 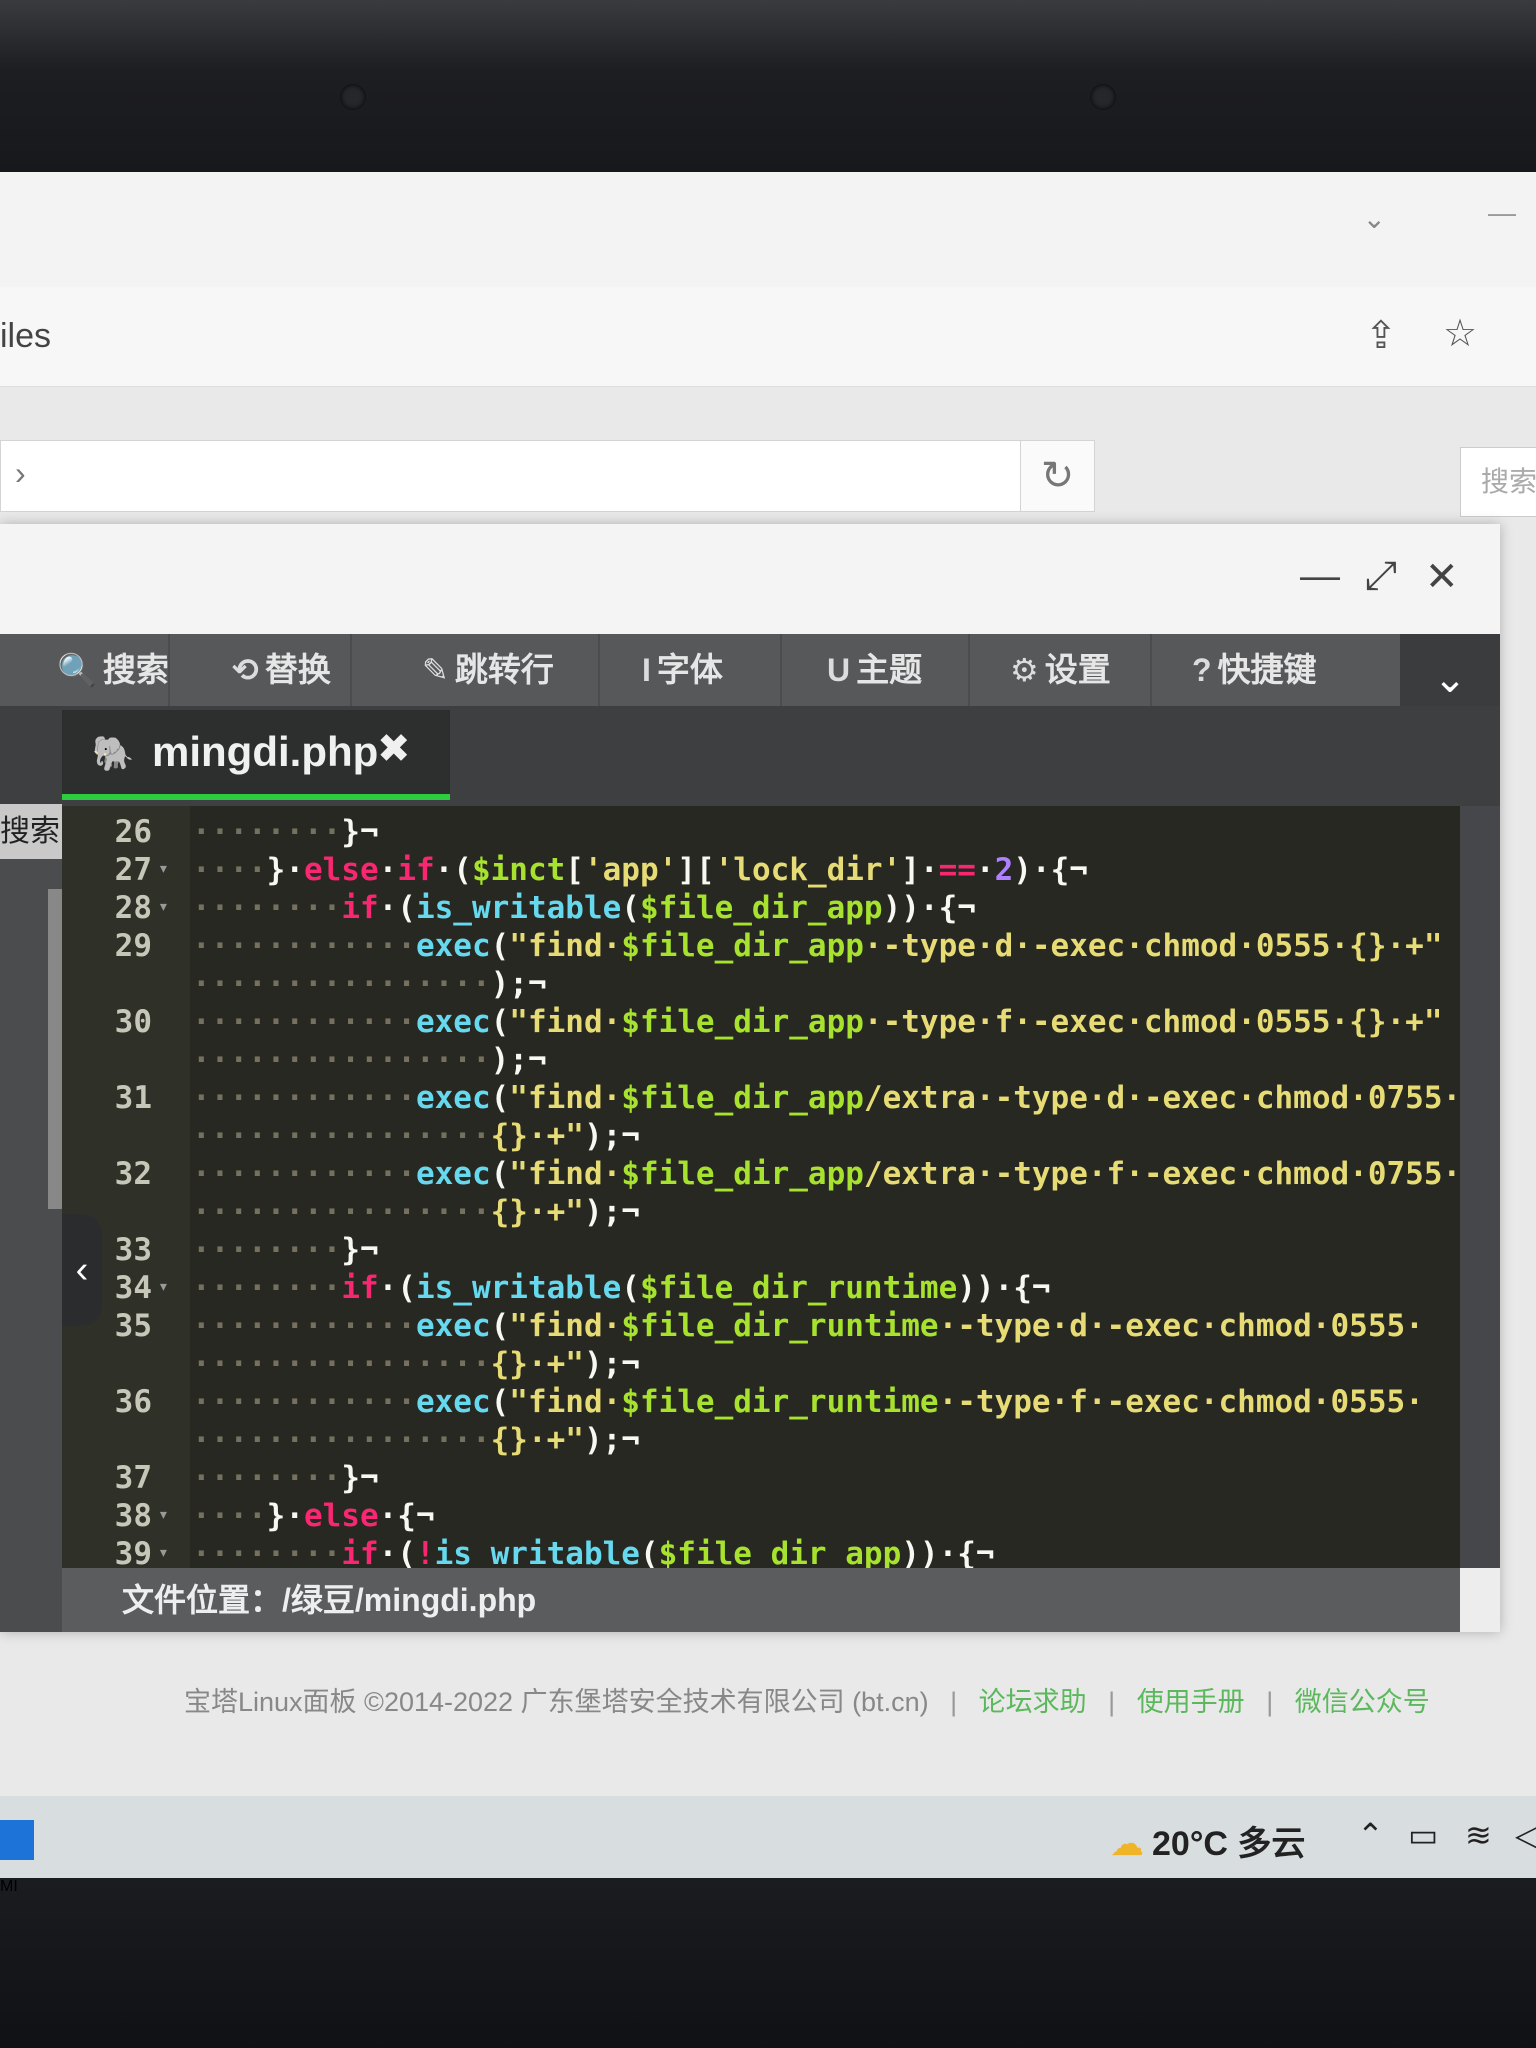 I want to click on line-number: 39, so click(x=133, y=1552).